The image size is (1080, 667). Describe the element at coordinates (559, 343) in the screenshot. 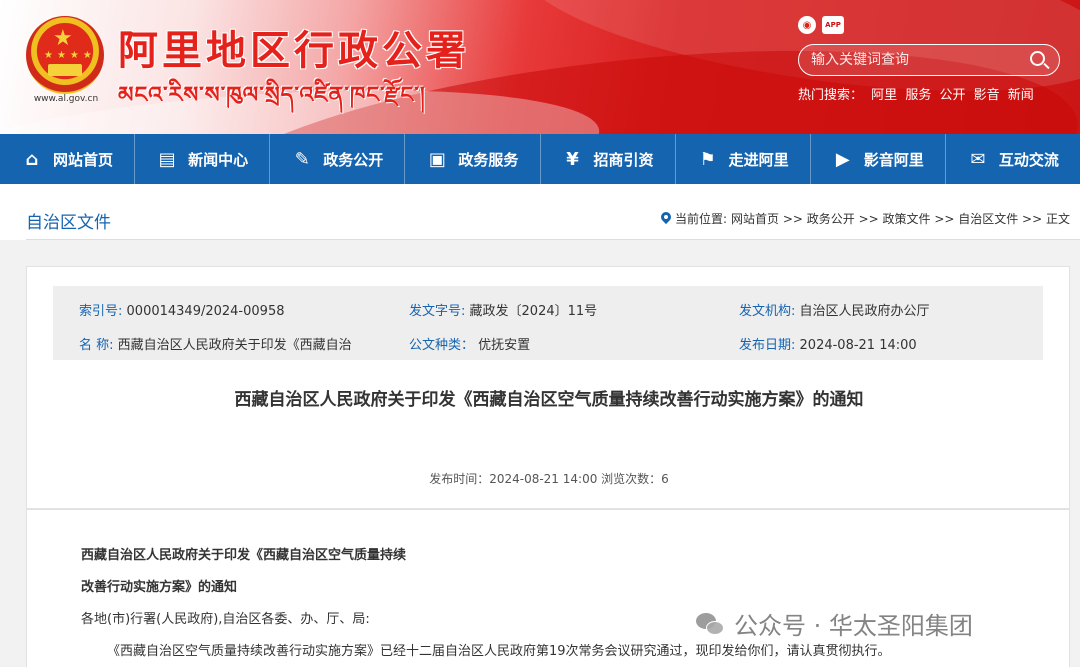

I see `meta-category: 公文种类： 优抚安置` at that location.